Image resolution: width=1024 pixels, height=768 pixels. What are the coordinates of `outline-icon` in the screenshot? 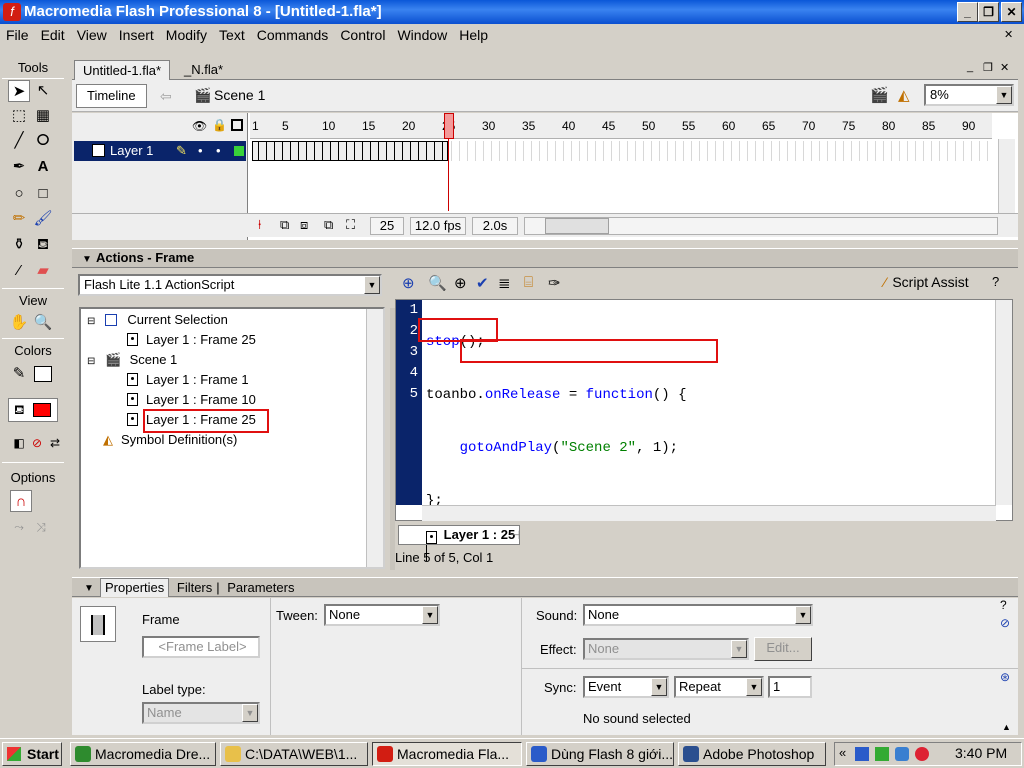 It's located at (237, 125).